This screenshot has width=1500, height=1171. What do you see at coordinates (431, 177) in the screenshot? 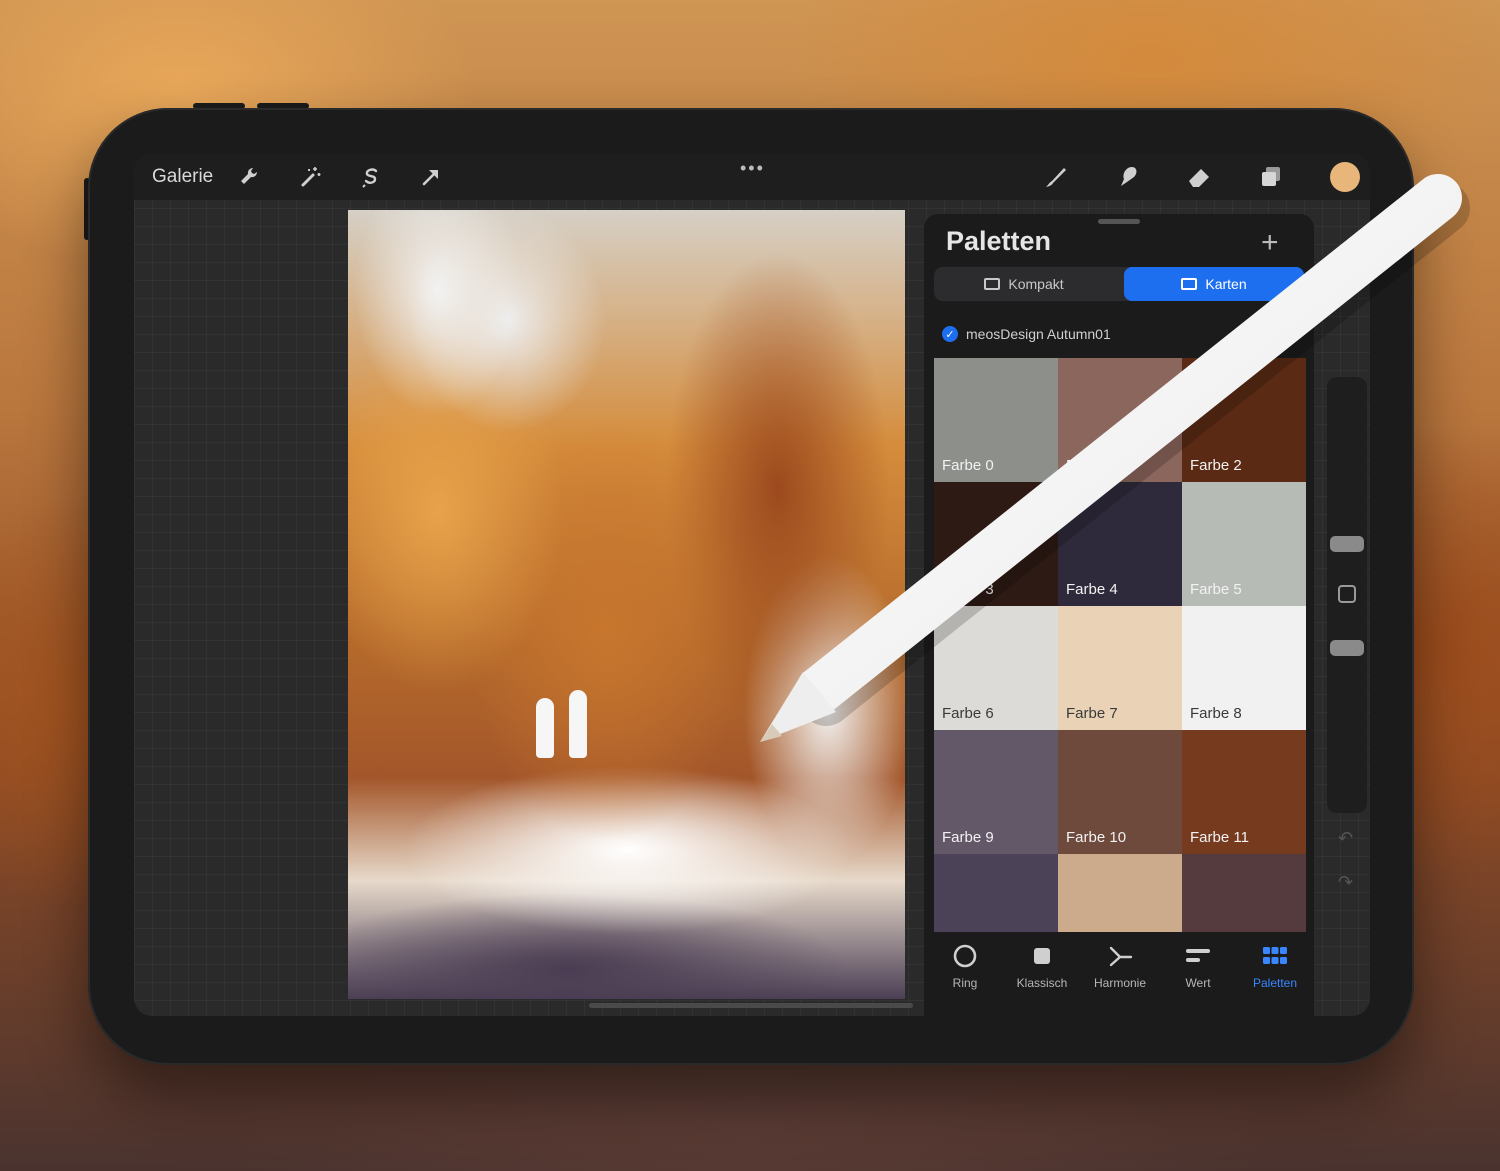
I see `move-arrow-icon` at bounding box center [431, 177].